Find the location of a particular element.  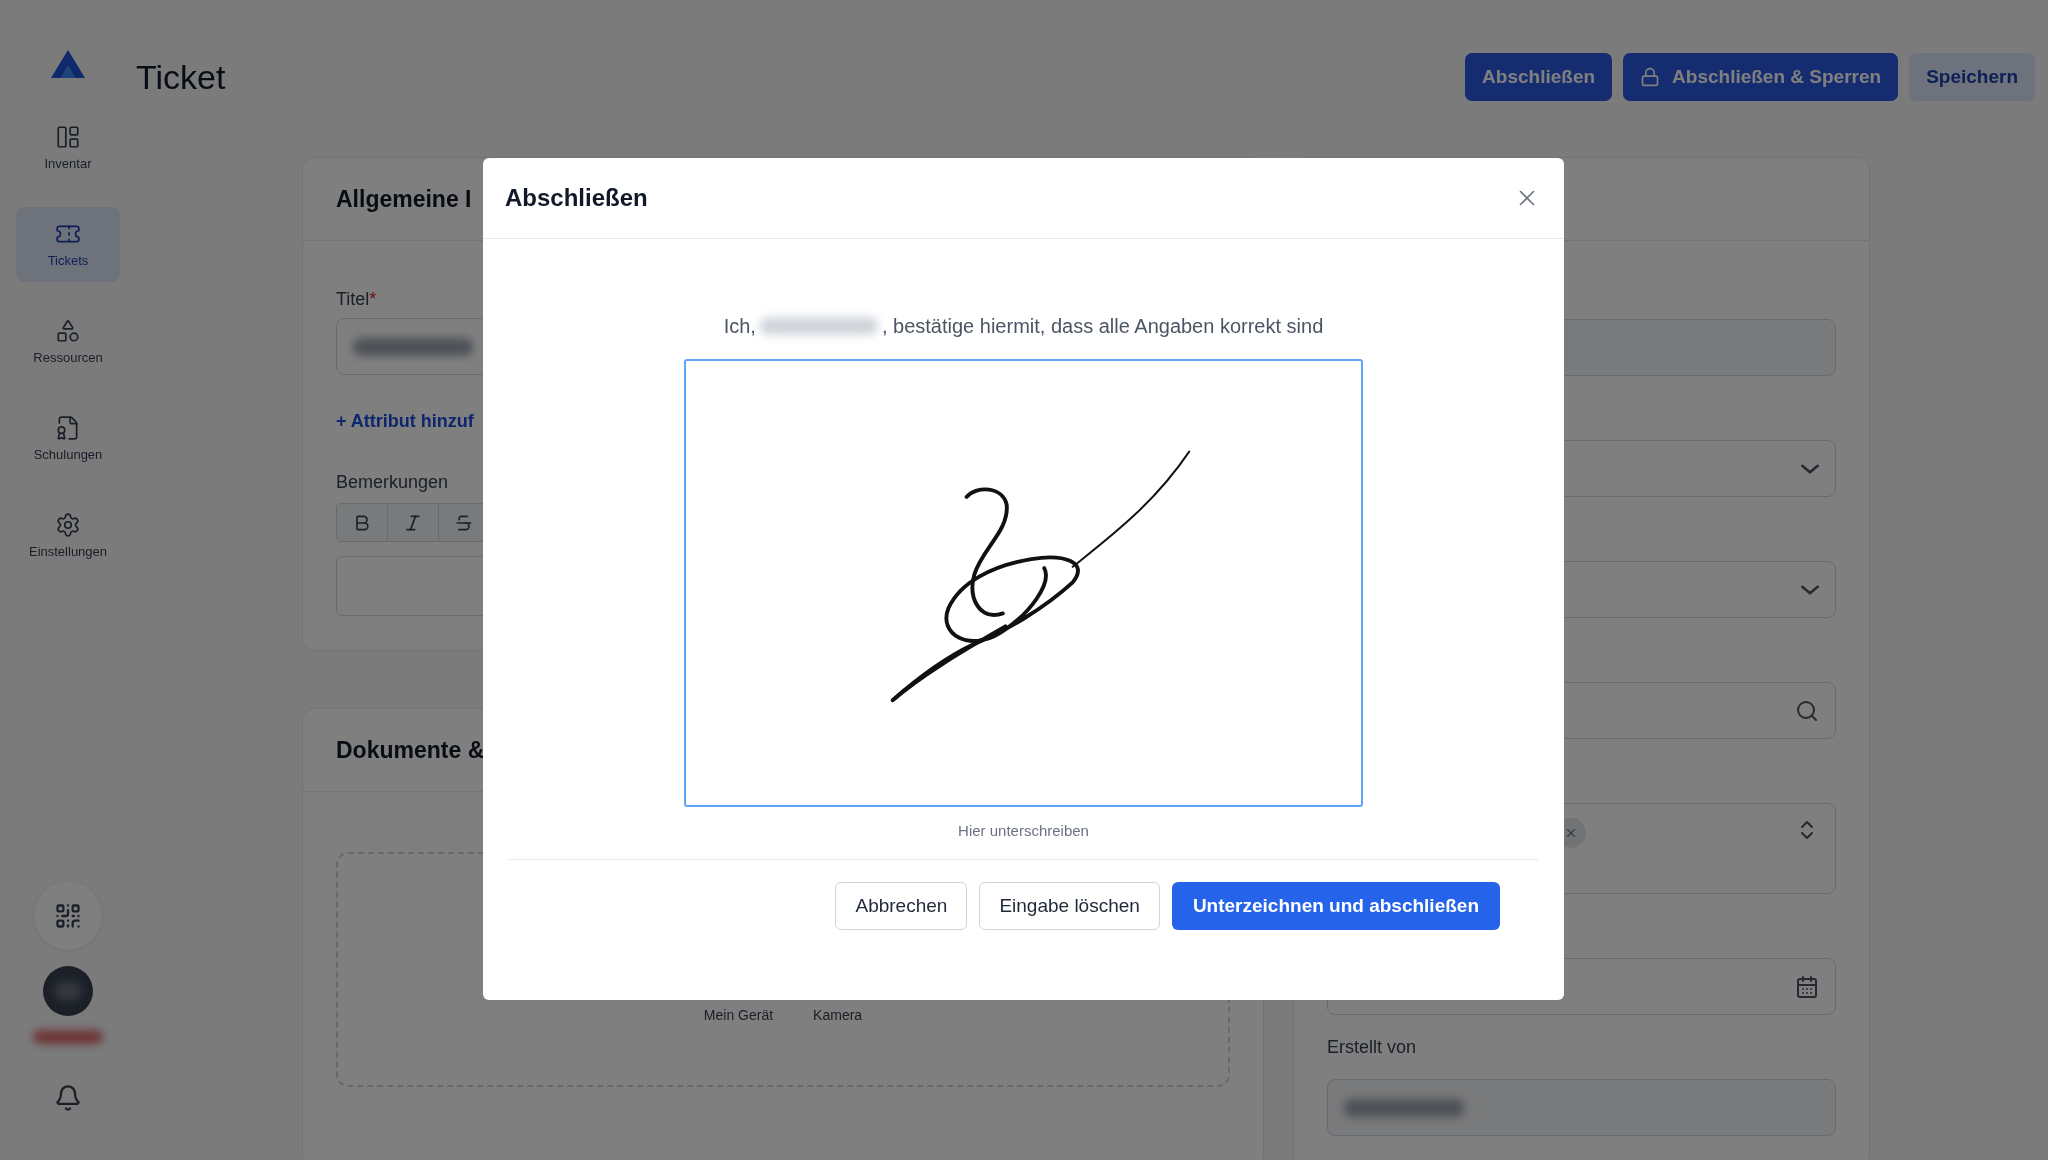

card-title: Dokumente & is located at coordinates (410, 750).